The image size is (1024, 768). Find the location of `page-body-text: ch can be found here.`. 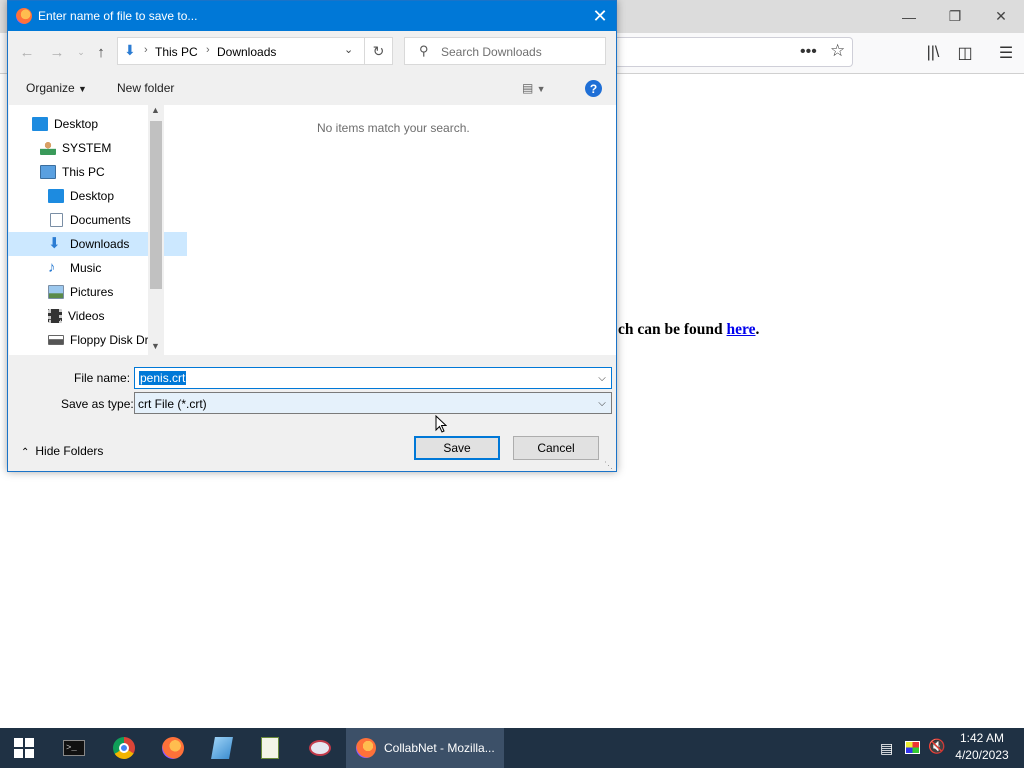

page-body-text: ch can be found here. is located at coordinates (688, 330).